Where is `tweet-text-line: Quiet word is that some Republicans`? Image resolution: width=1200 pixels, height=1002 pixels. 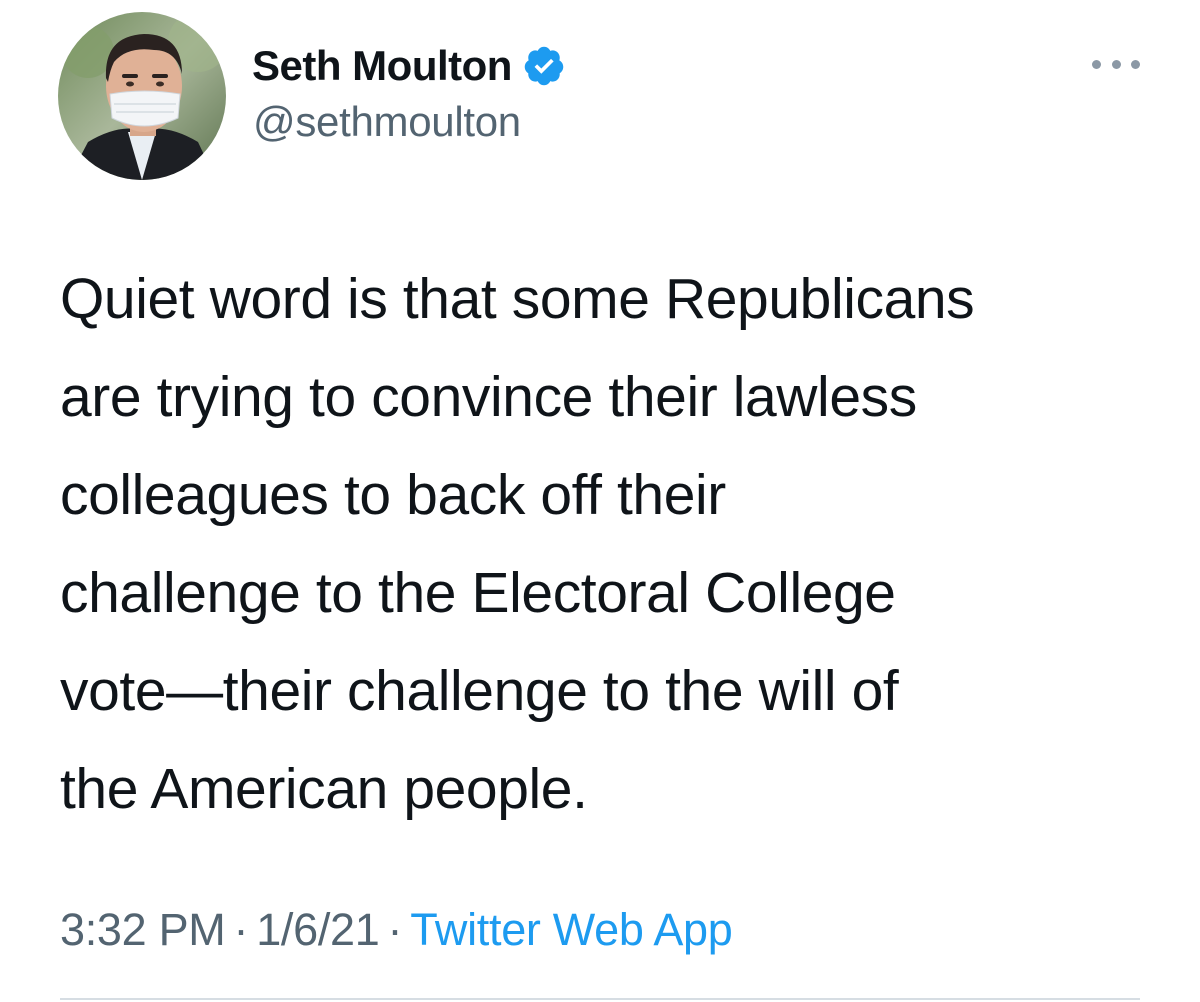
tweet-text-line: Quiet word is that some Republicans is located at coordinates (517, 299).